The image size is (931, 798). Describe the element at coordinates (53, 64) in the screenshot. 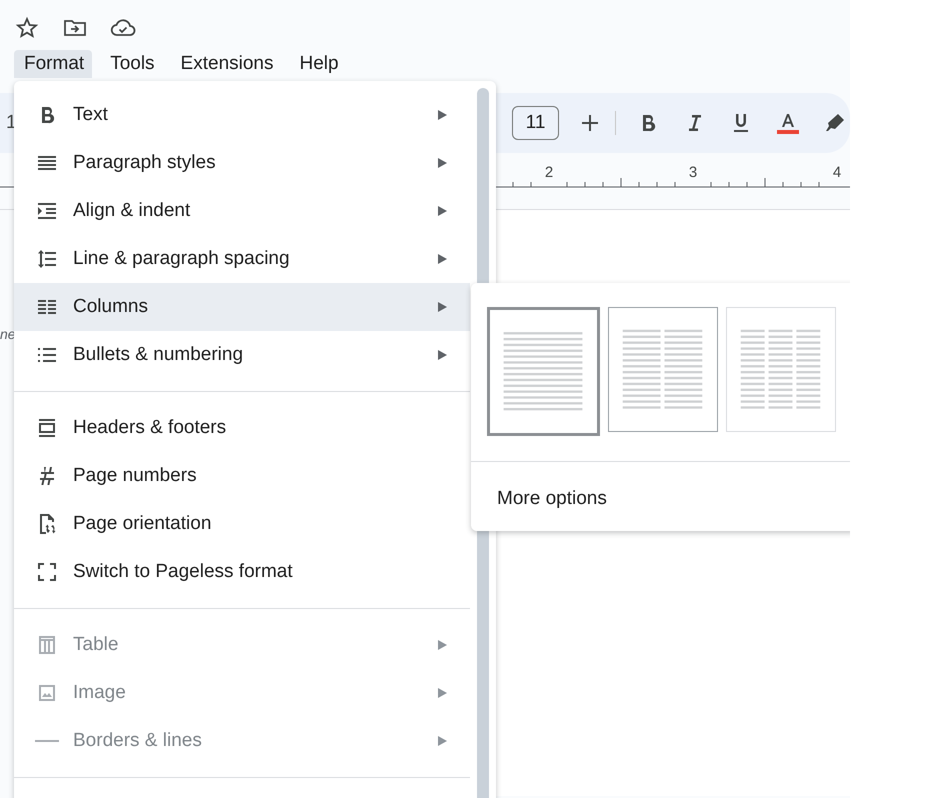

I see `menu-bar-item: Format` at that location.